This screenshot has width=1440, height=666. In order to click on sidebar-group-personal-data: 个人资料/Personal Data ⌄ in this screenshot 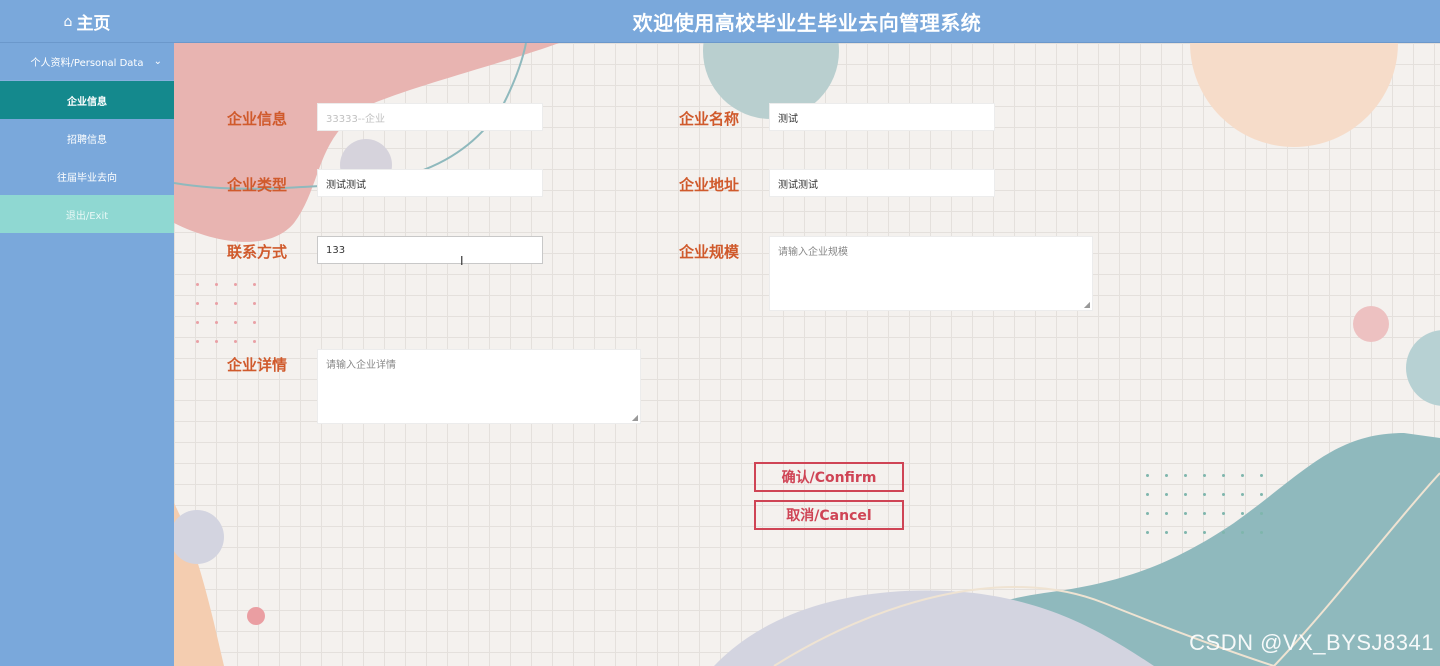, I will do `click(87, 62)`.